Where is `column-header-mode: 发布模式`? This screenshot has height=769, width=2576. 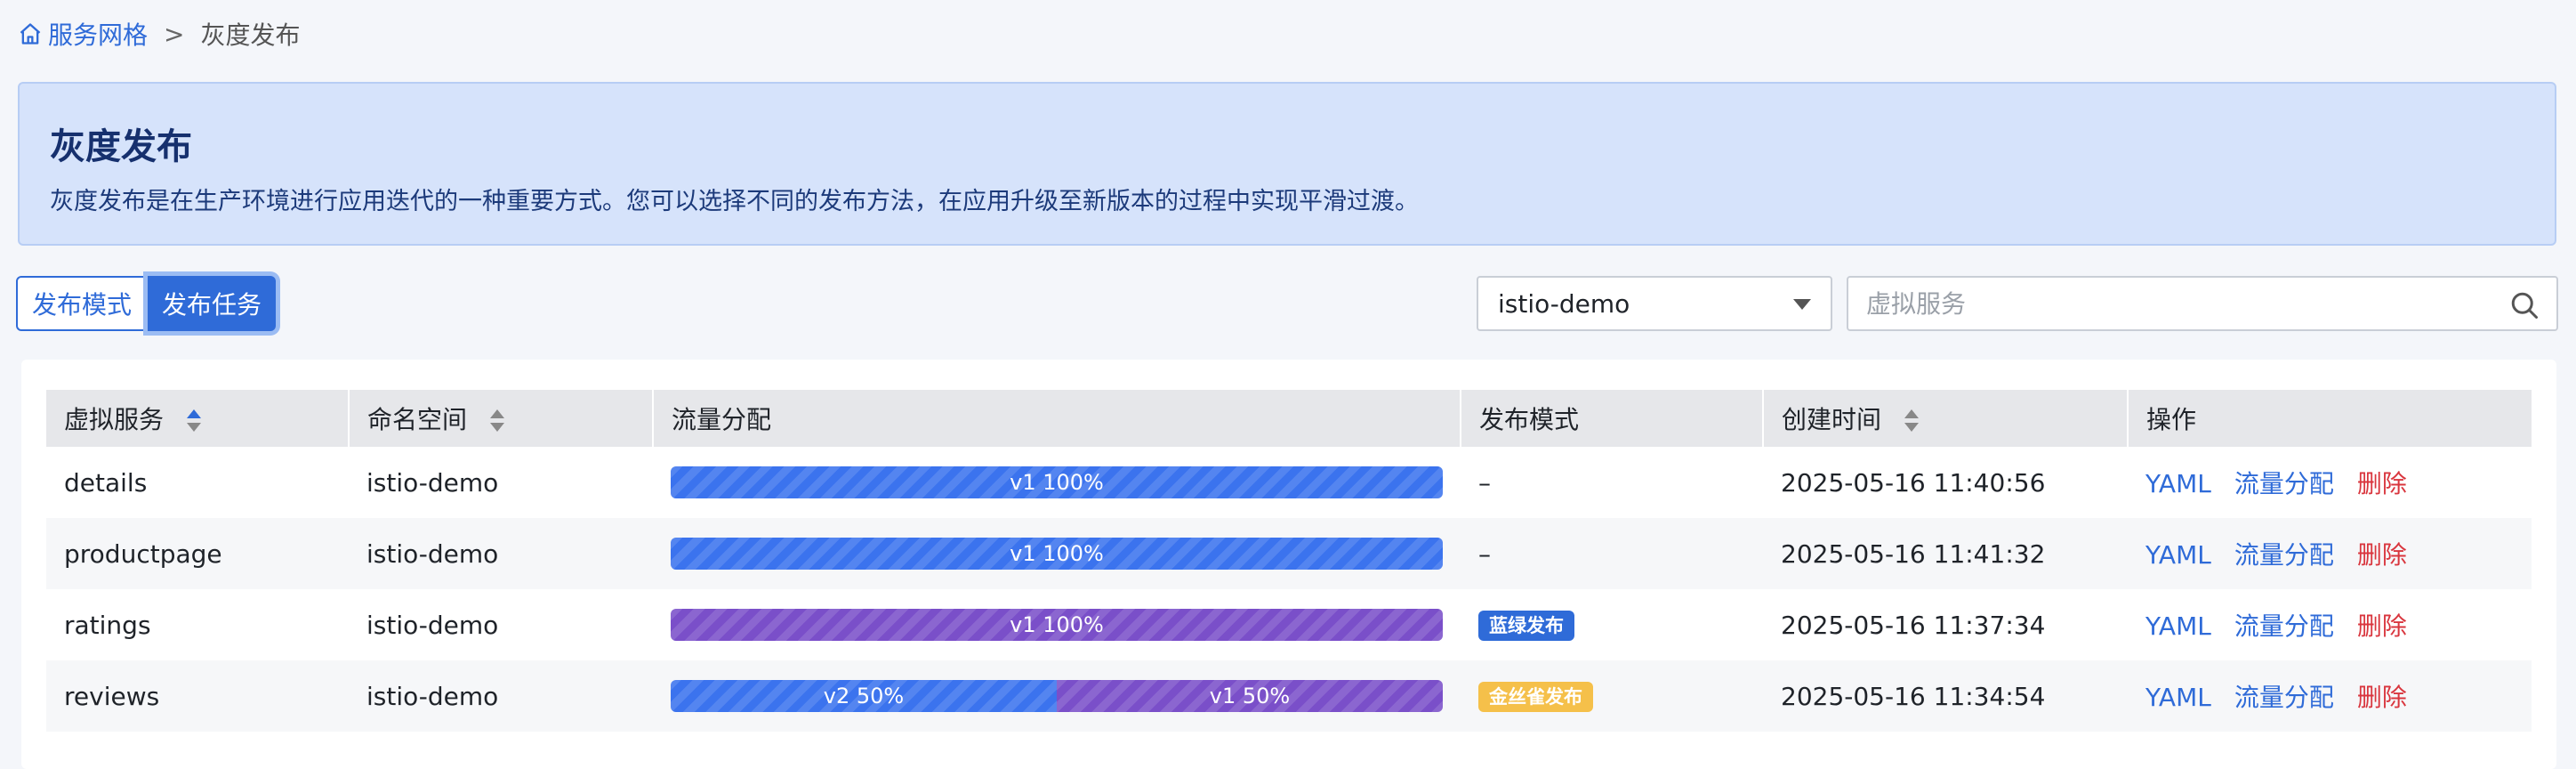
column-header-mode: 发布模式 is located at coordinates (1612, 418).